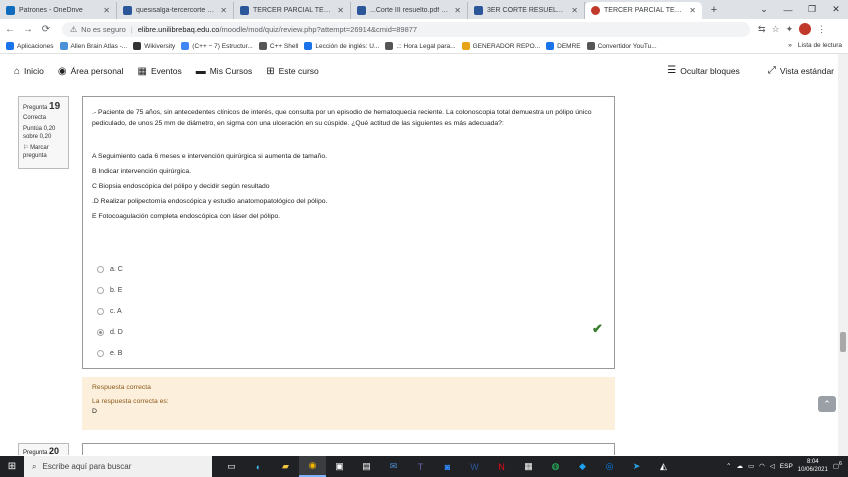  Describe the element at coordinates (34, 71) in the screenshot. I see `nav-label: Inicio` at that location.